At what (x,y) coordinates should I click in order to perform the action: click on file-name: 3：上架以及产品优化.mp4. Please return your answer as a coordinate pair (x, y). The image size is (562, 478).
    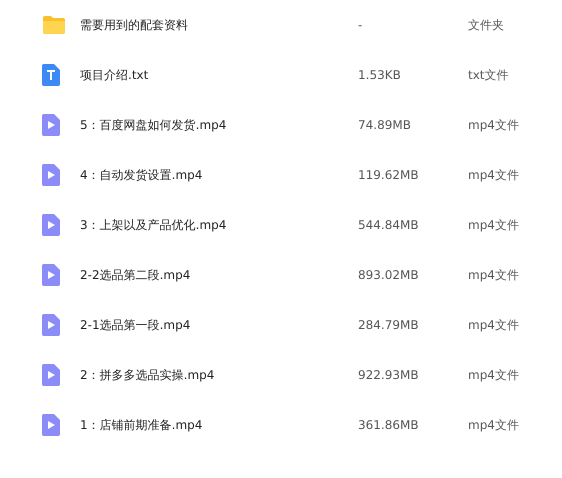
    Looking at the image, I should click on (219, 225).